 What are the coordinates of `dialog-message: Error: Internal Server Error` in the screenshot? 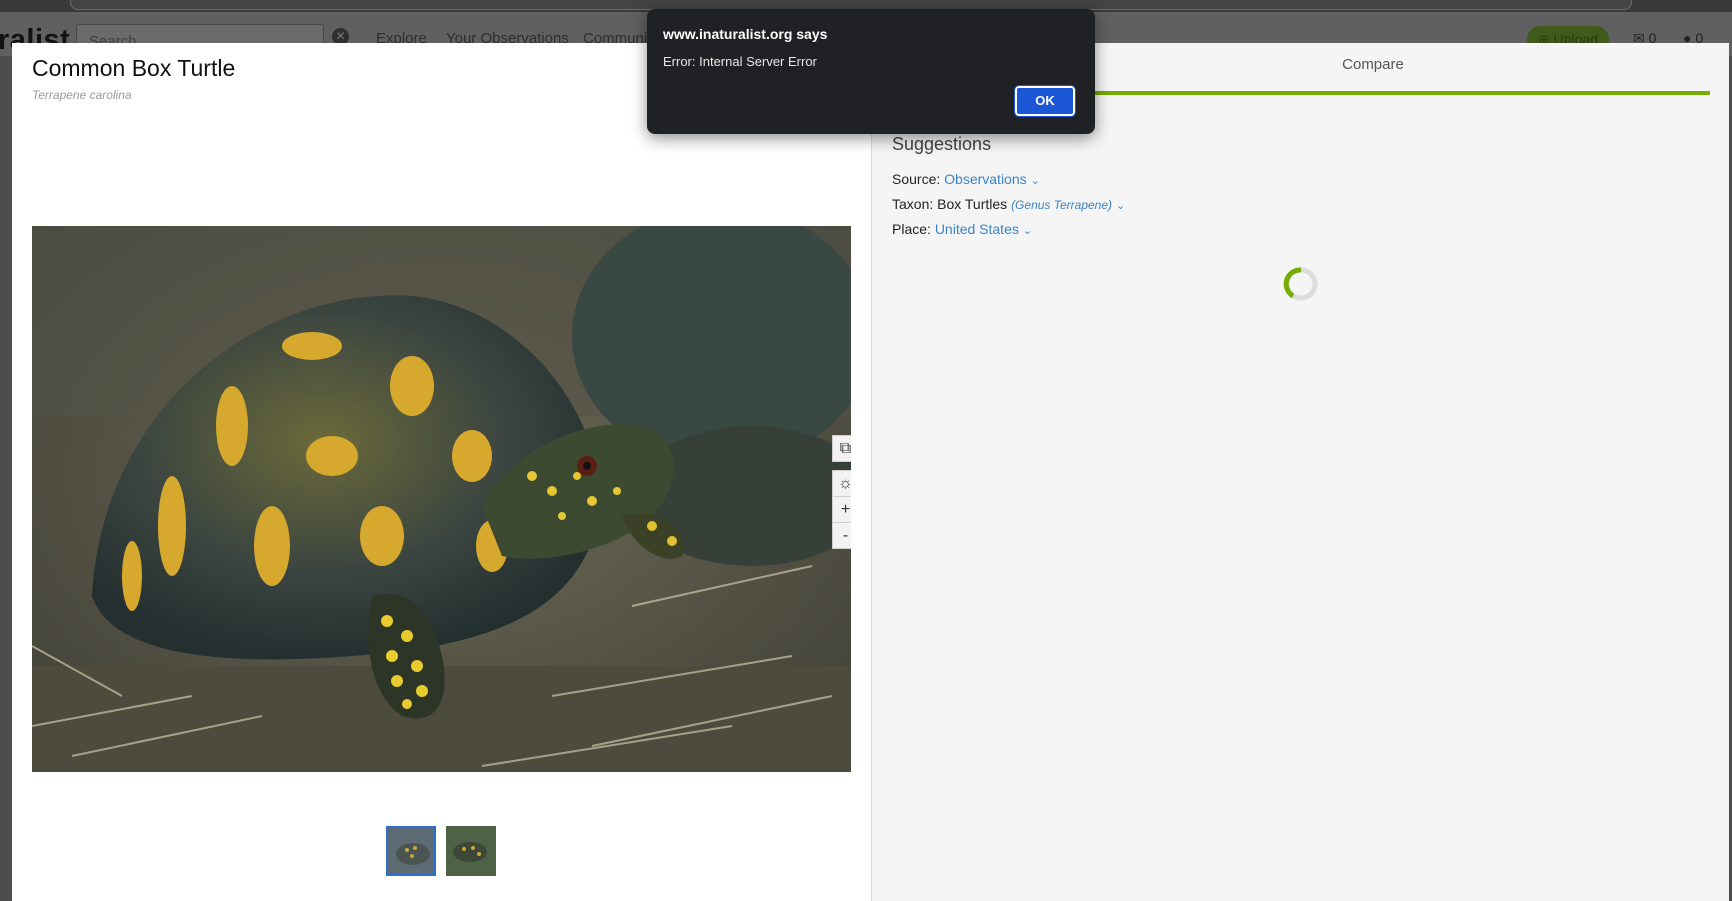 It's located at (740, 61).